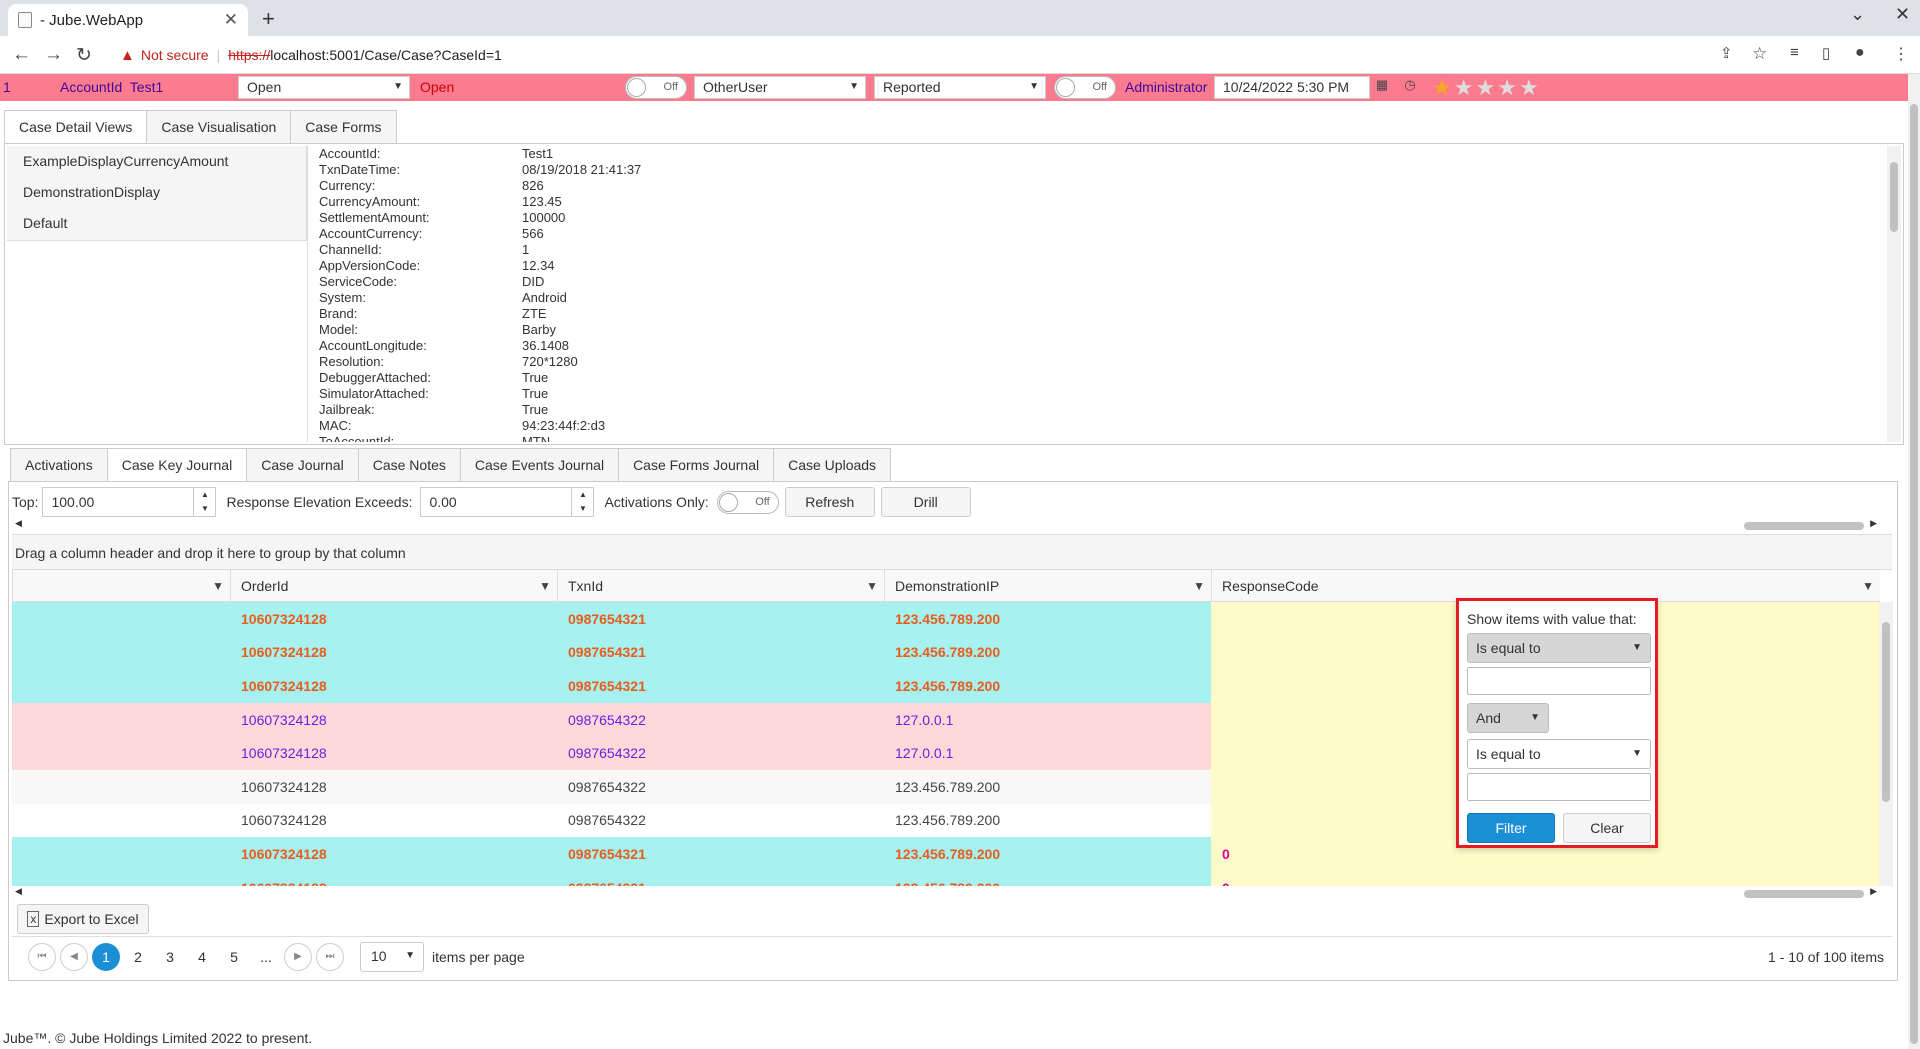  I want to click on calendar-icon: ▦, so click(1382, 87).